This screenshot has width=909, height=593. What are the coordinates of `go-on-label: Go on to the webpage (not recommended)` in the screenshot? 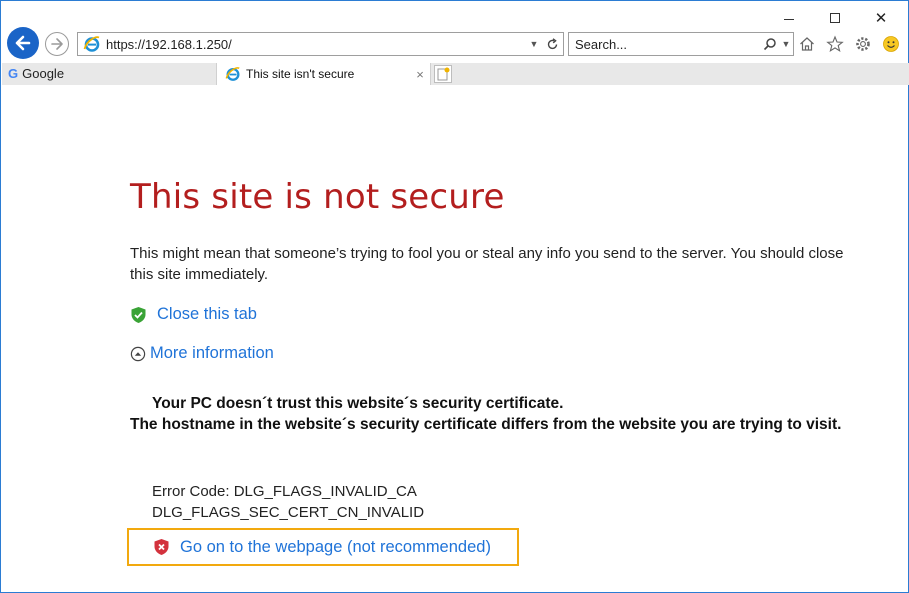 It's located at (335, 547).